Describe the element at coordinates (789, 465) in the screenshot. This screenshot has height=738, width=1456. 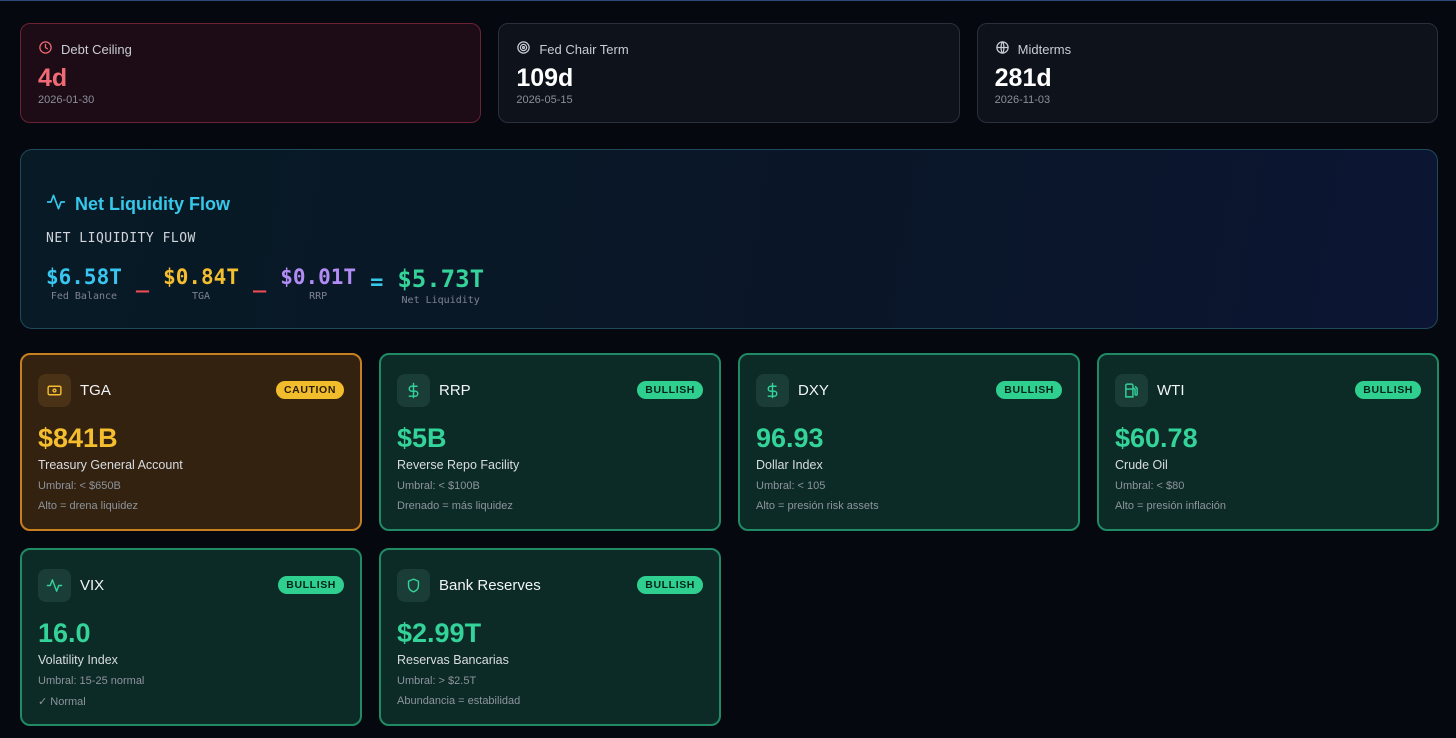
I see `indicator-description: Dollar Index` at that location.